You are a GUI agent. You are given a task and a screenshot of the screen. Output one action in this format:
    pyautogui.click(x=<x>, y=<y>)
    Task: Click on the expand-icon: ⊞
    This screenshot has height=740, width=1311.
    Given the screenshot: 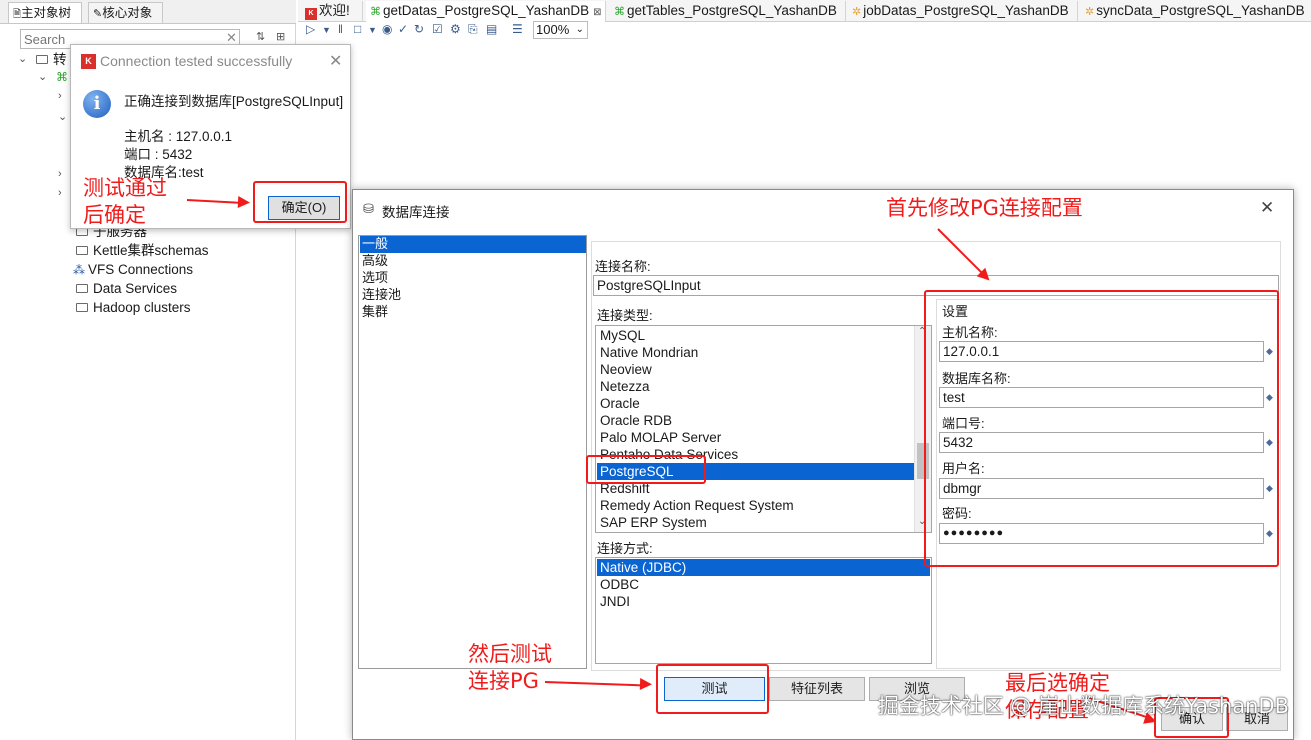 What is the action you would take?
    pyautogui.click(x=280, y=36)
    